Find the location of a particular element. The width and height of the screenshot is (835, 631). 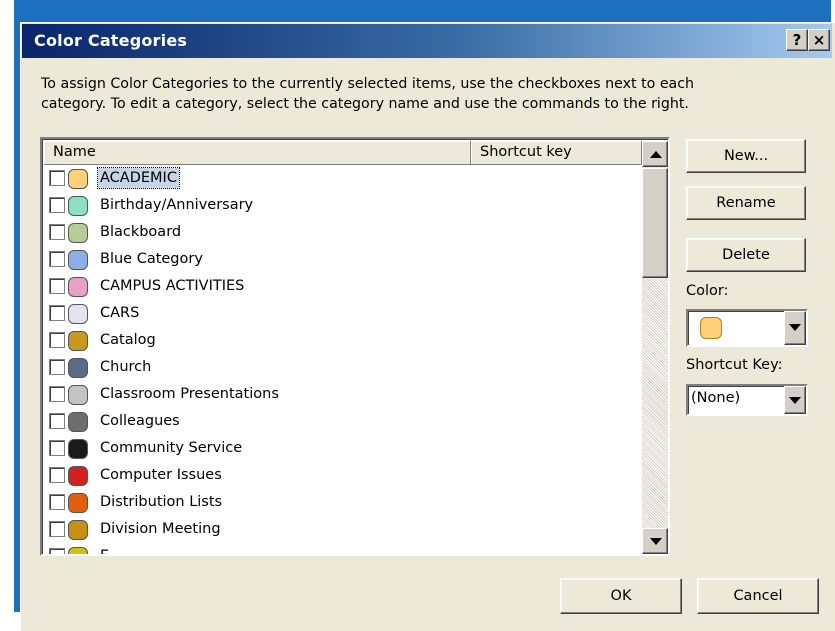

color-label: Color: is located at coordinates (707, 291).